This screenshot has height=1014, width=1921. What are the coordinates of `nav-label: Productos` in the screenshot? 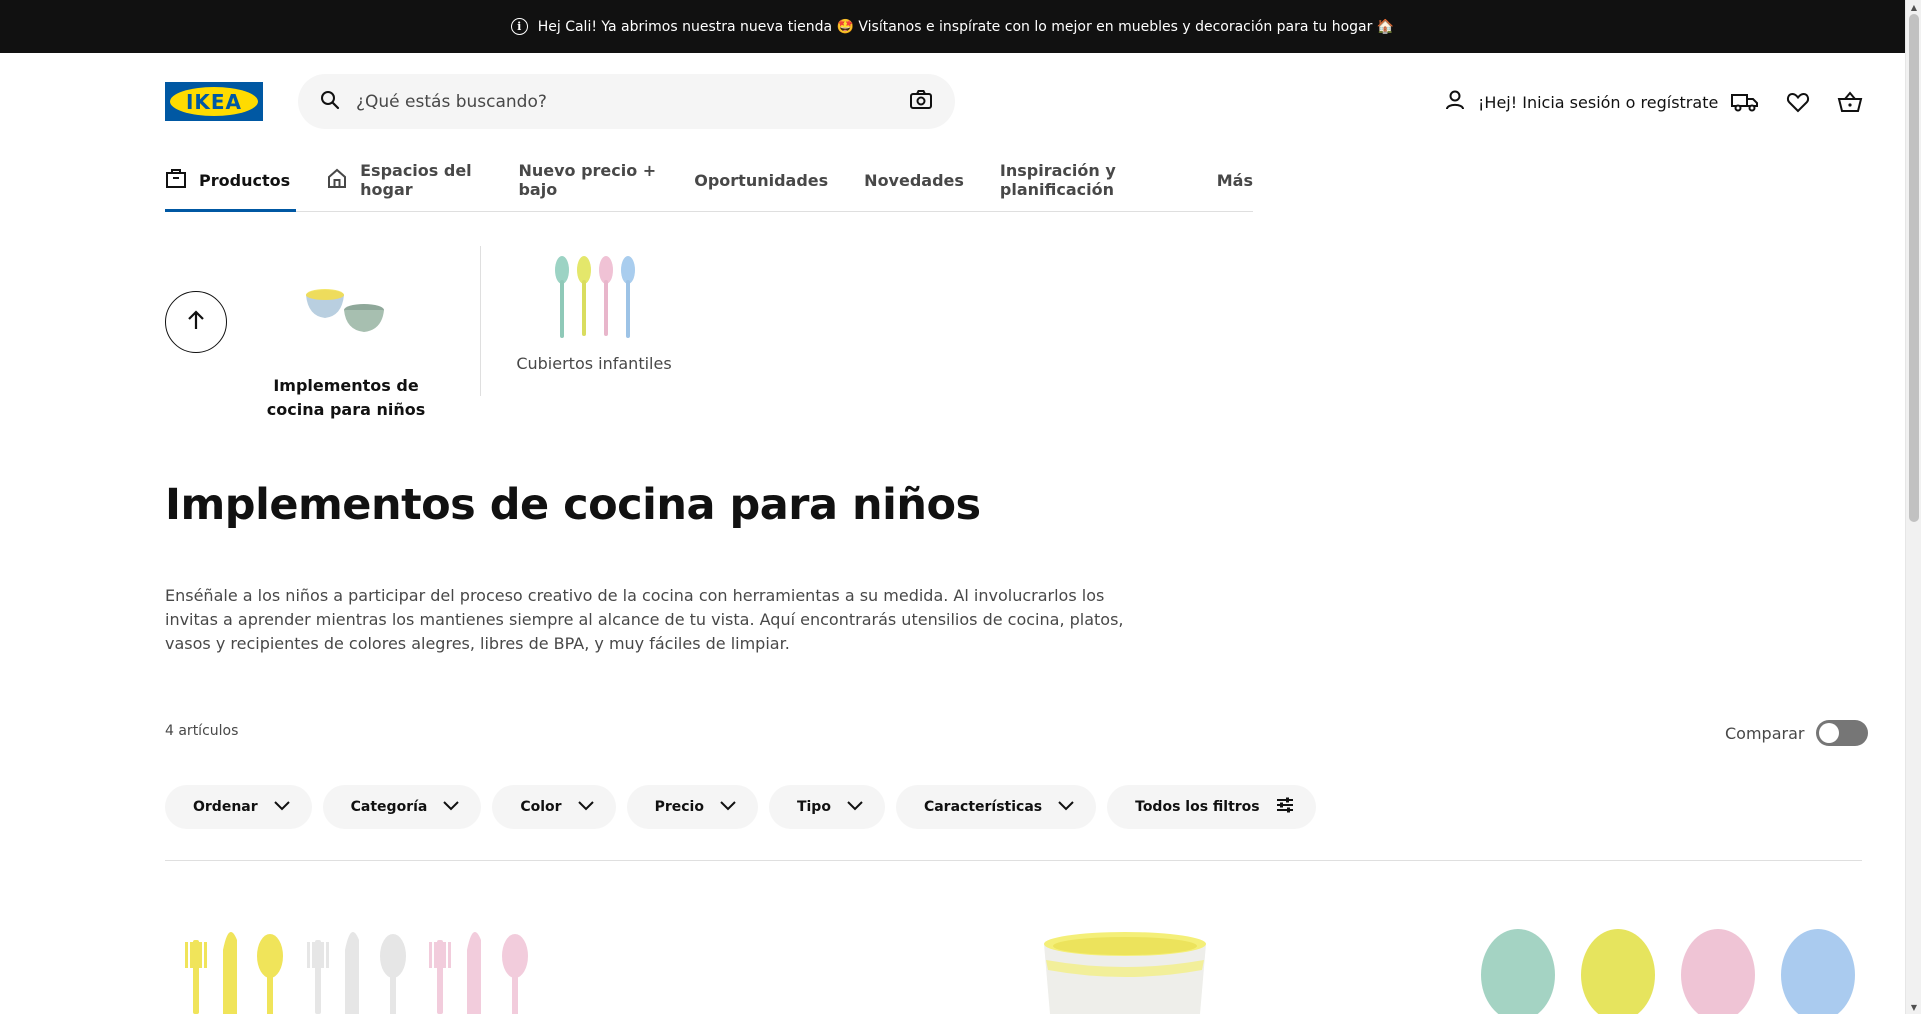 It's located at (245, 180).